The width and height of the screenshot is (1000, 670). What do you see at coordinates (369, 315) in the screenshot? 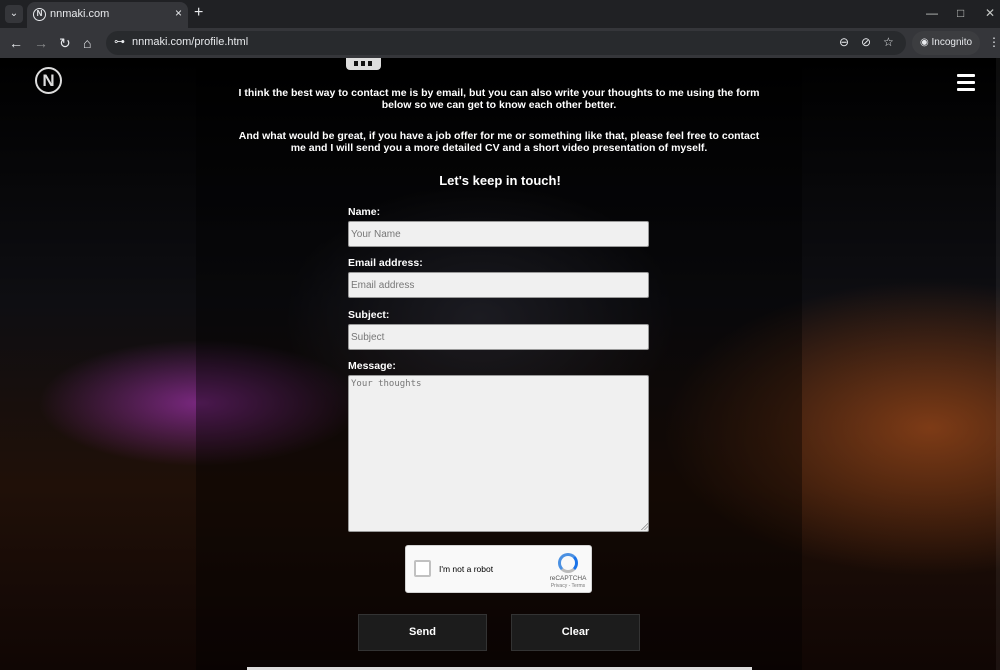
I see `subject-label: Subject:` at bounding box center [369, 315].